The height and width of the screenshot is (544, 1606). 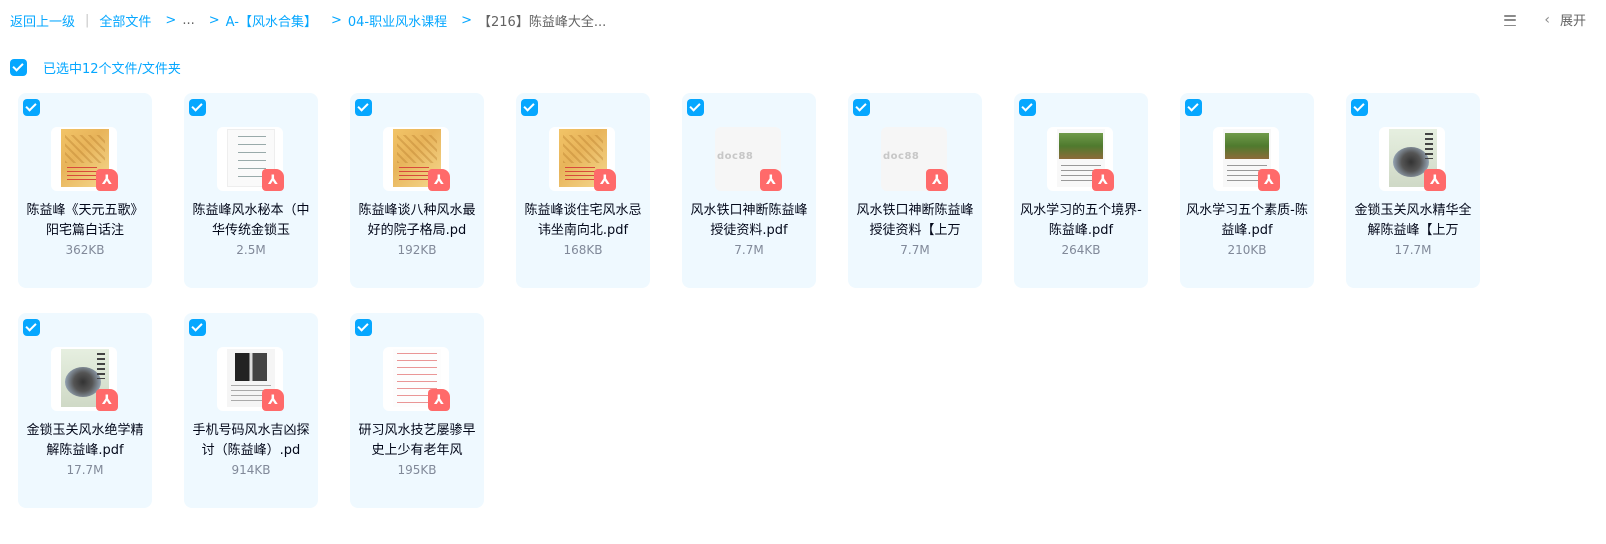 What do you see at coordinates (1413, 190) in the screenshot?
I see `file-card: ⅄ 金锁玉关风水精华全解陈益峰【上万 17.7M` at bounding box center [1413, 190].